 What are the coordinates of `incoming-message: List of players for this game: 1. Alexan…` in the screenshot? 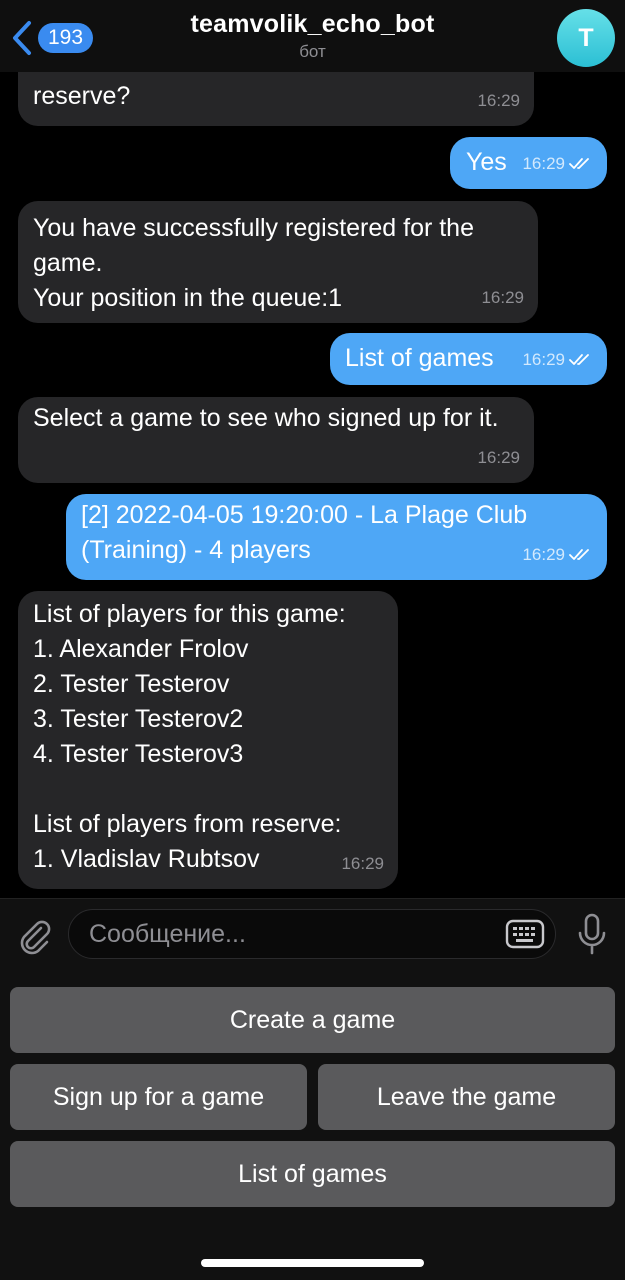 It's located at (208, 740).